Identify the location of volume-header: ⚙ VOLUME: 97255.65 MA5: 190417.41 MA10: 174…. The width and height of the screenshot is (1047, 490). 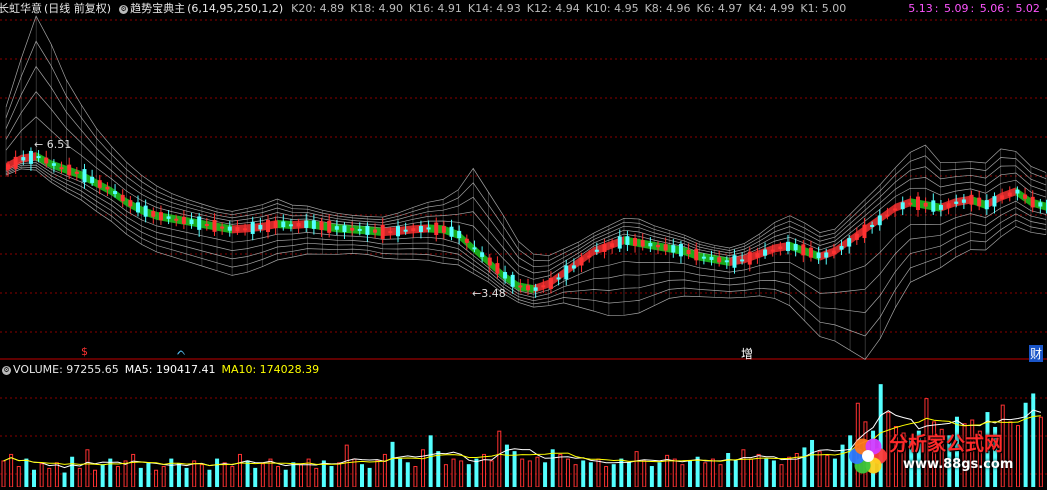
(160, 370).